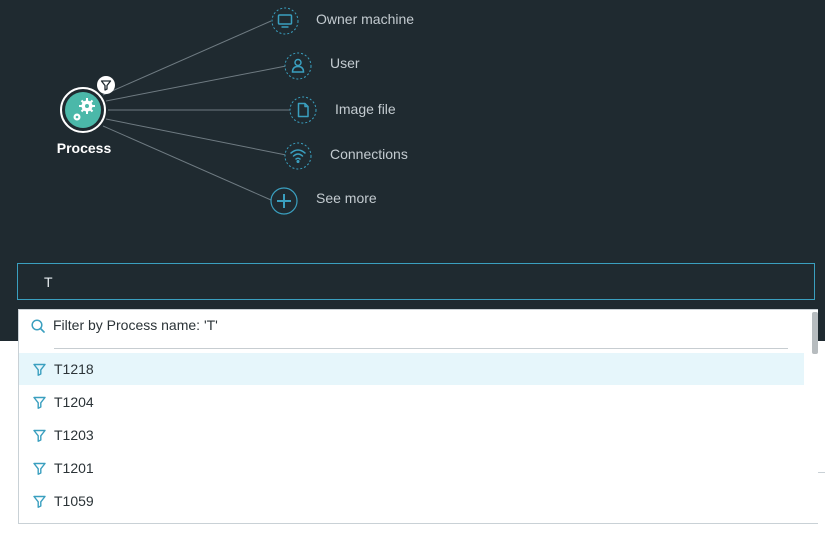 The image size is (825, 537). I want to click on option-label: T1059, so click(74, 501).